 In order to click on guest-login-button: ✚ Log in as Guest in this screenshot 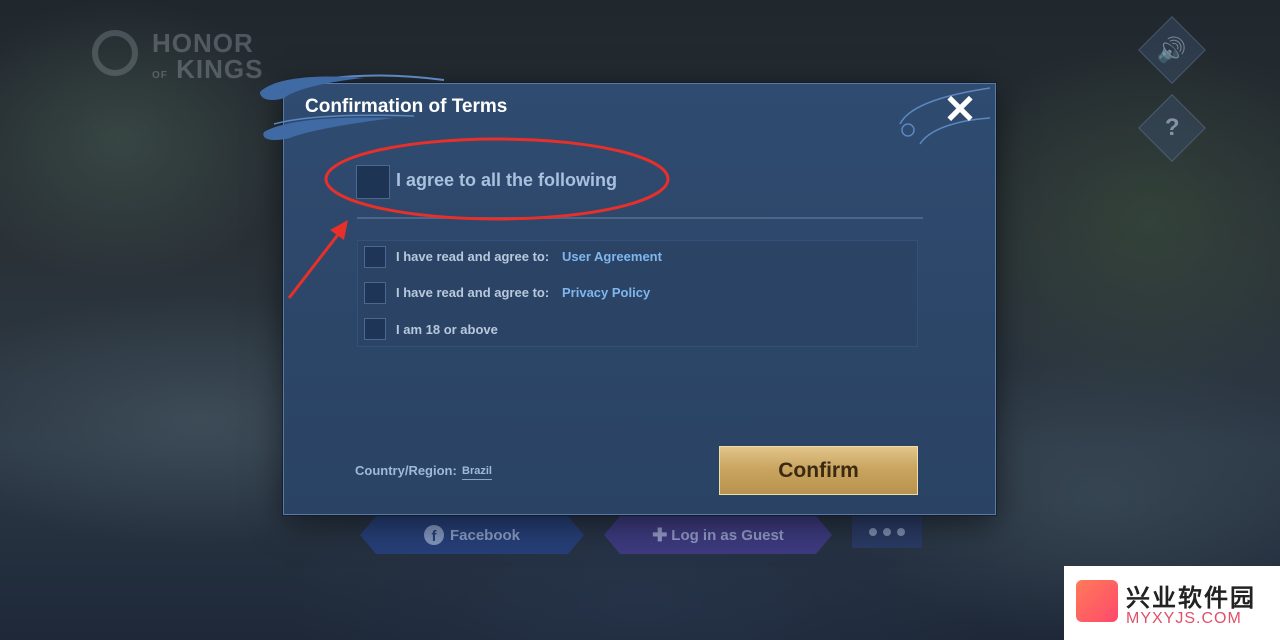, I will do `click(718, 535)`.